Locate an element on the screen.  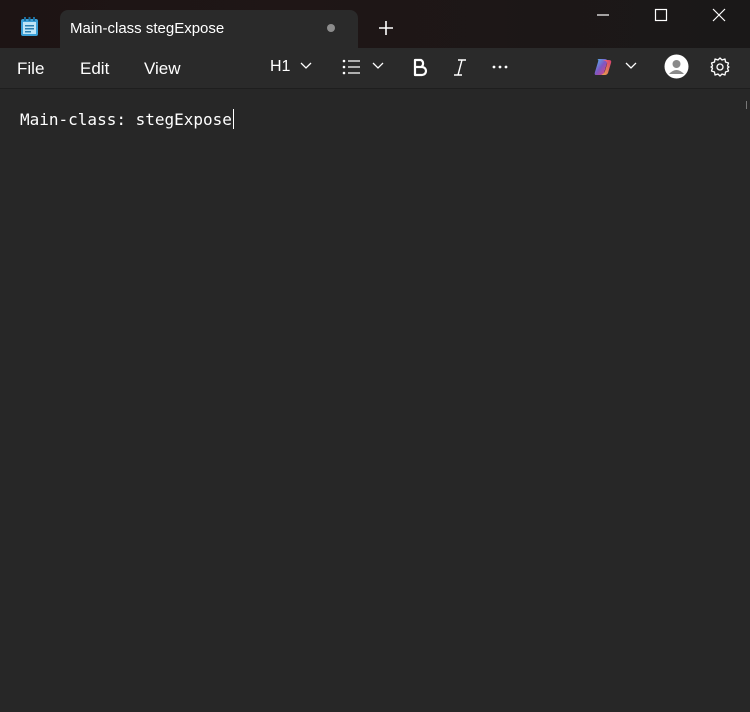
account-button is located at coordinates (676, 66).